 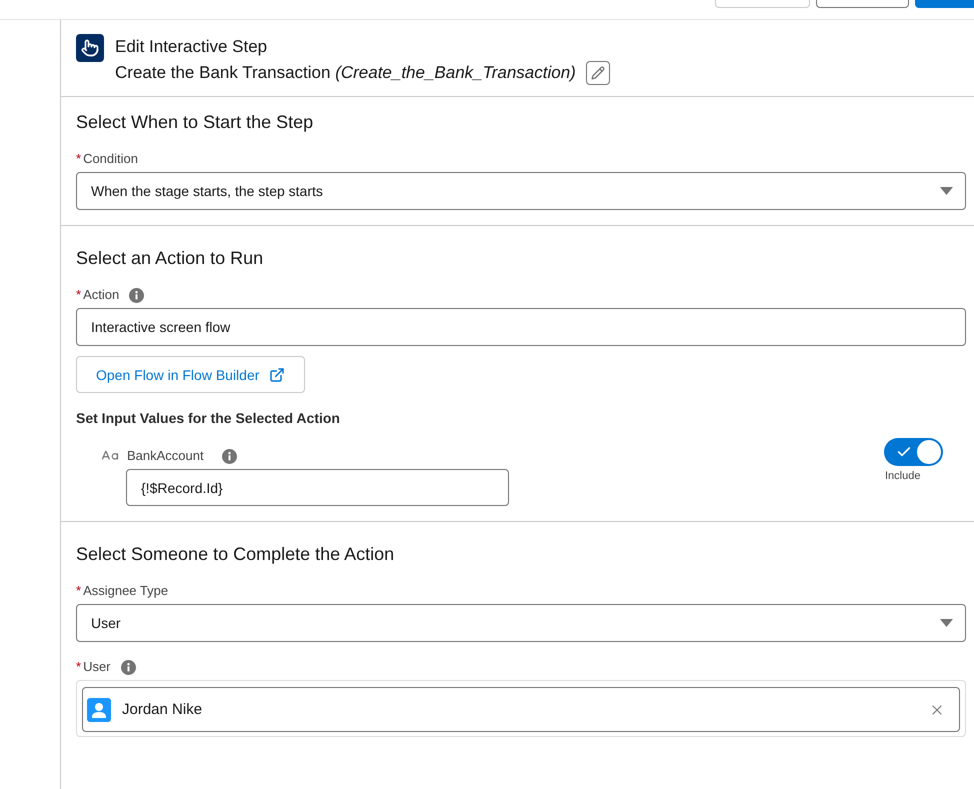 I want to click on section-title: Select an Action to Run, so click(x=170, y=258).